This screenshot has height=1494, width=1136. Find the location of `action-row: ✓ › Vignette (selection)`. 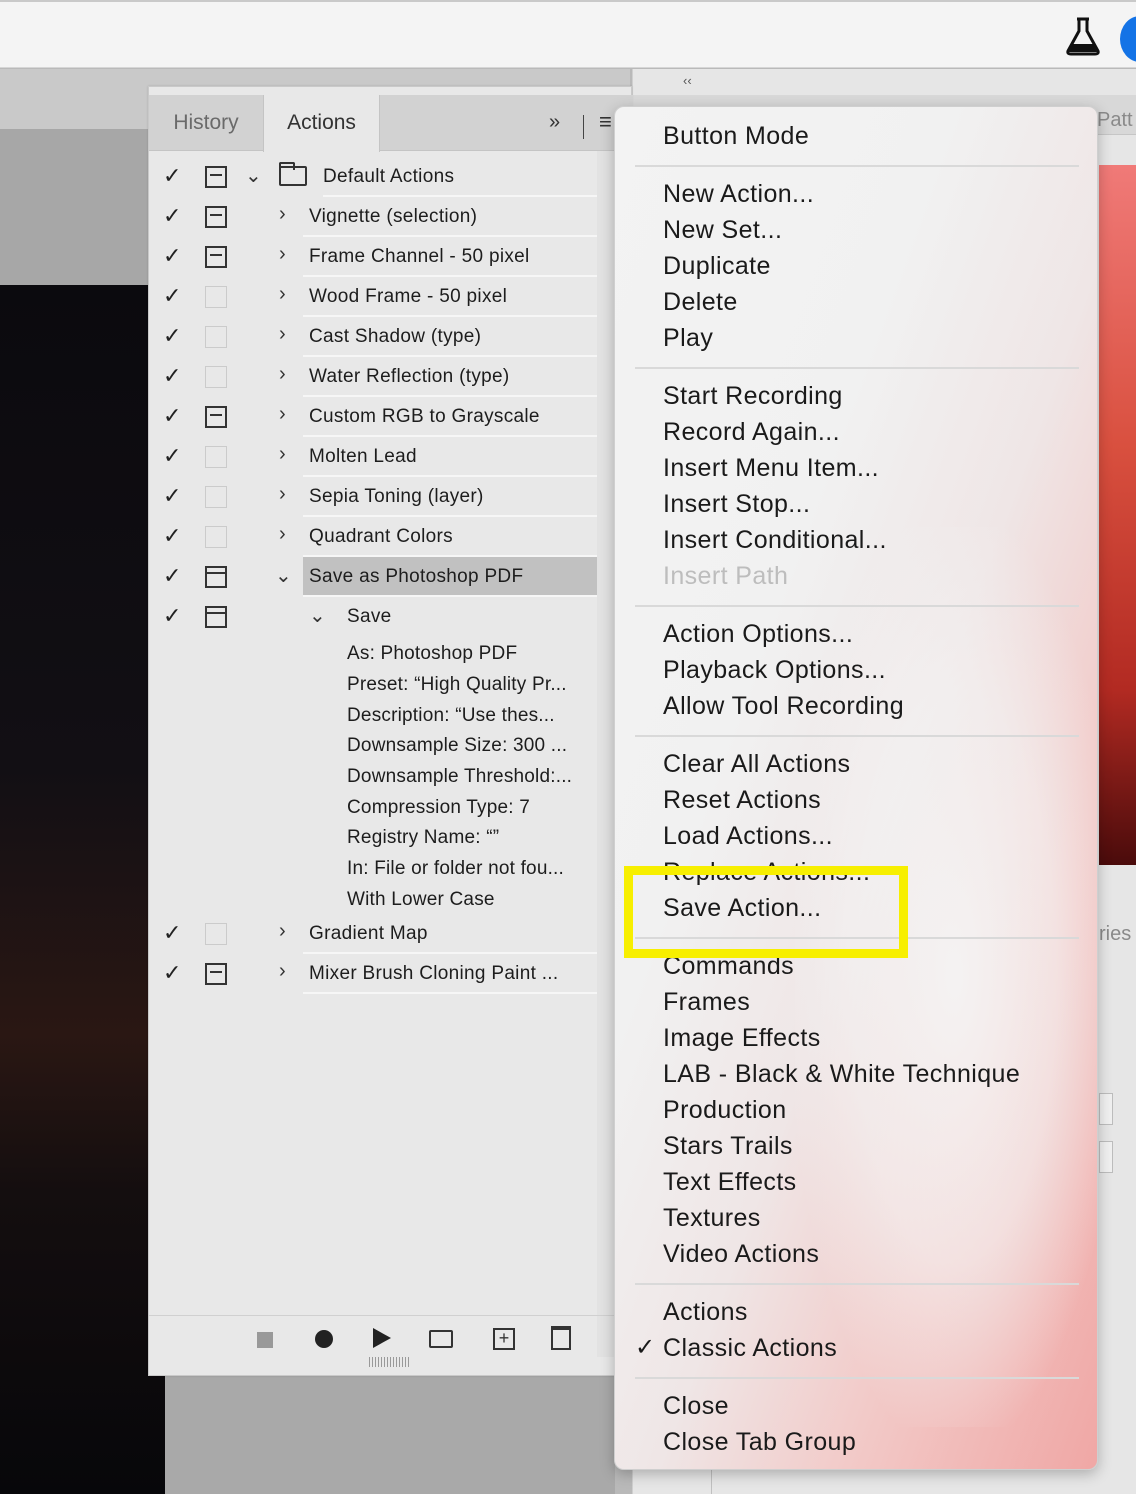

action-row: ✓ › Vignette (selection) is located at coordinates (391, 217).